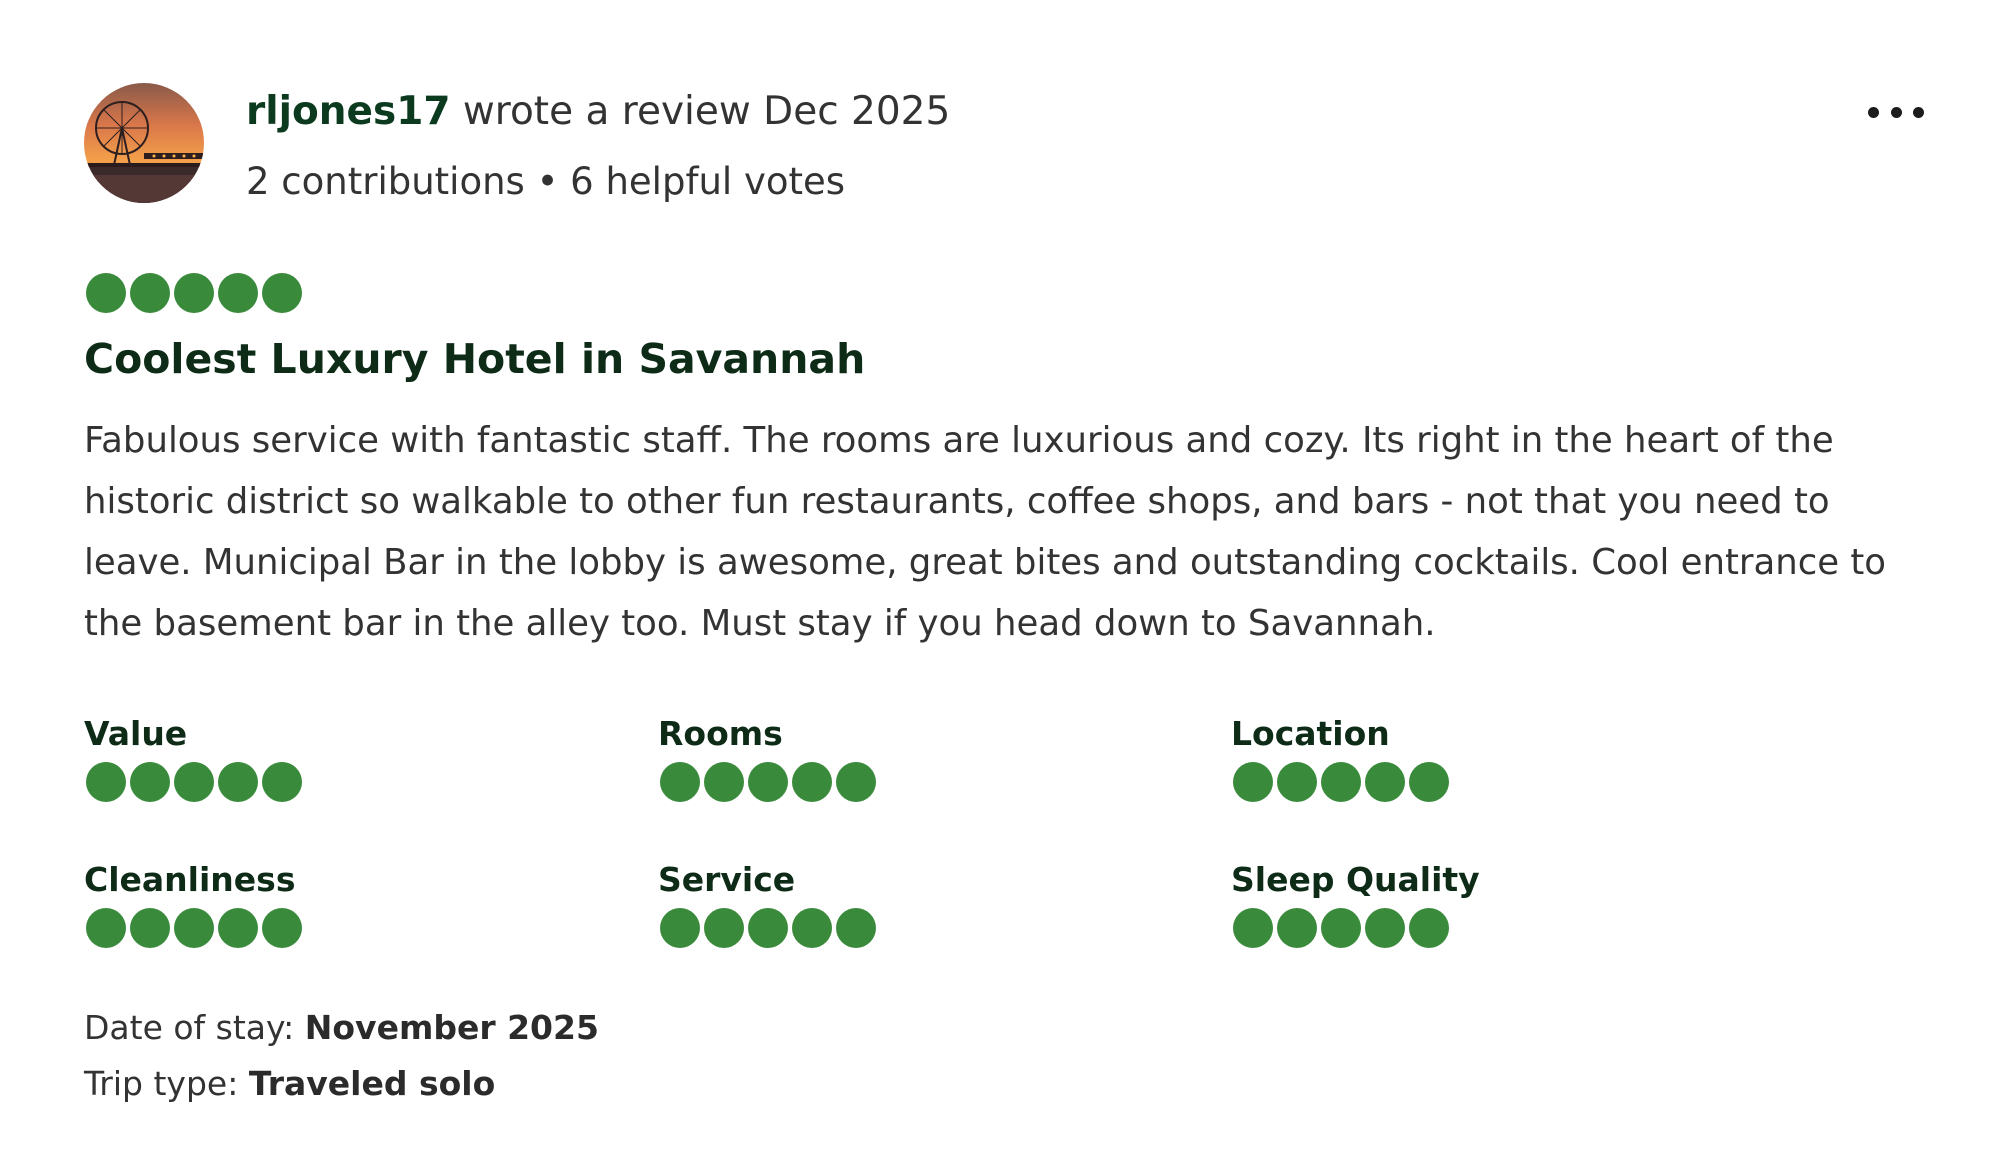 This screenshot has width=2000, height=1153. I want to click on review-title: Coolest Luxury Hotel in Savannah, so click(475, 359).